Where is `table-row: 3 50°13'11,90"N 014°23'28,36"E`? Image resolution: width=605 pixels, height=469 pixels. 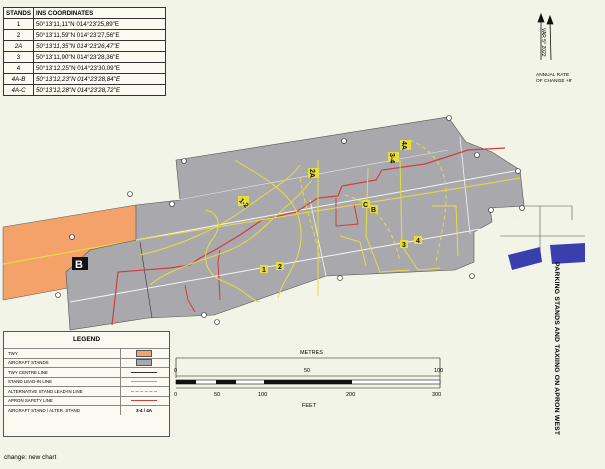
table-row: 3 50°13'11,90"N 014°23'28,36"E is located at coordinates (85, 57).